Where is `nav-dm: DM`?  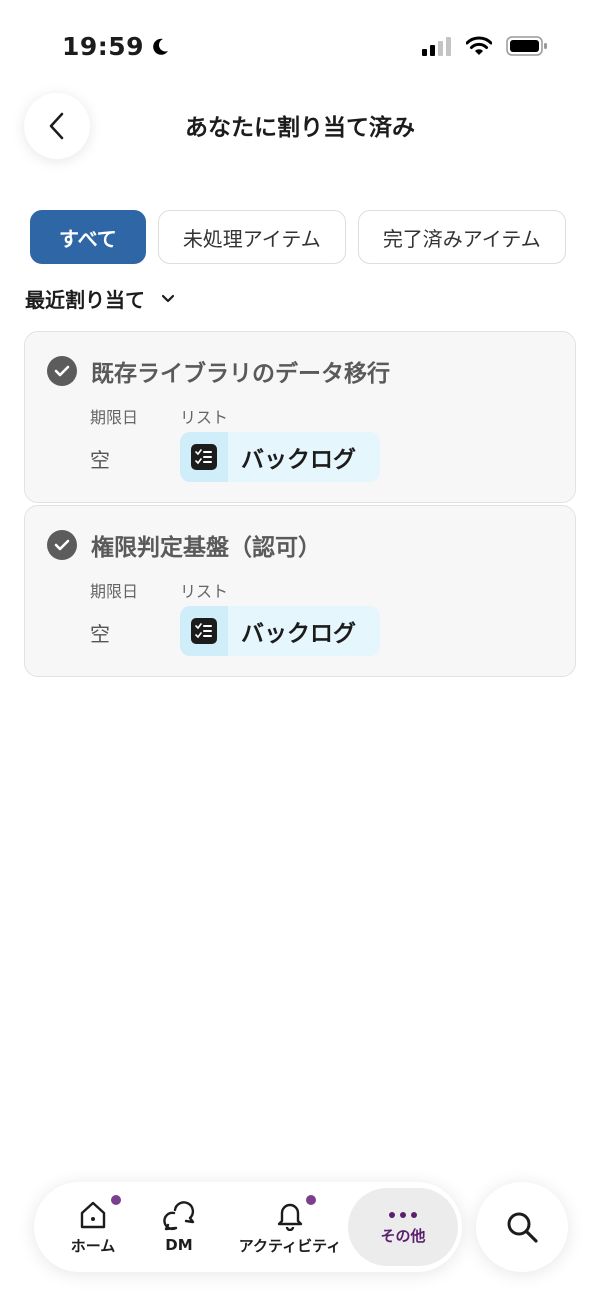
nav-dm: DM is located at coordinates (179, 1227).